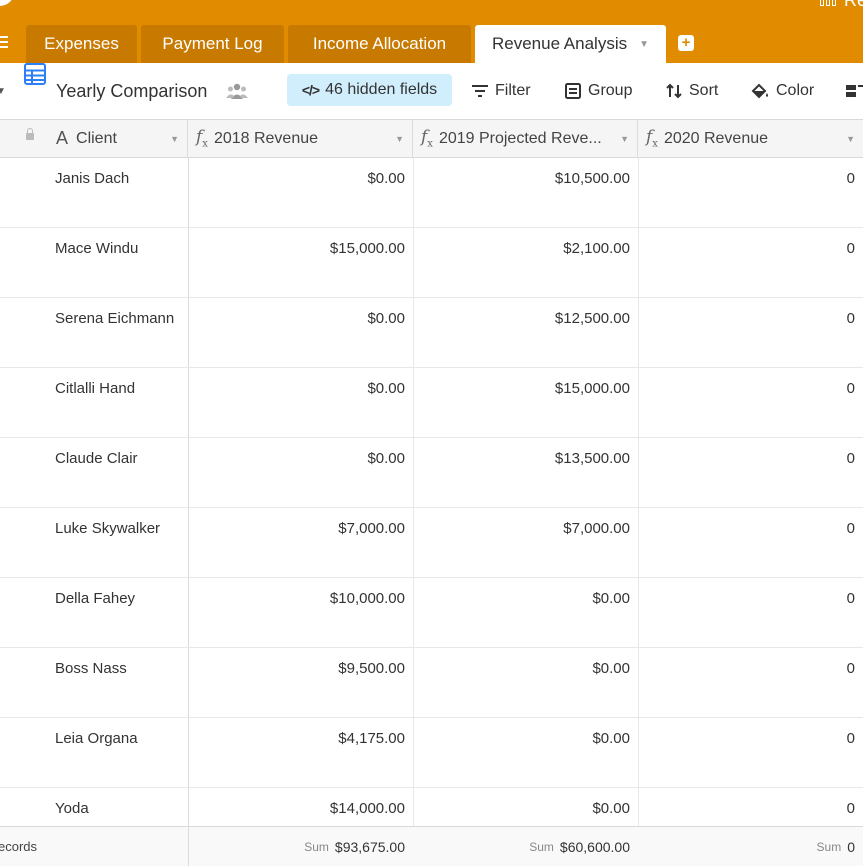 The height and width of the screenshot is (866, 863). I want to click on view-toolbar: ▼ Yearly Comparison </> 46 hidden fields, so click(431, 91).